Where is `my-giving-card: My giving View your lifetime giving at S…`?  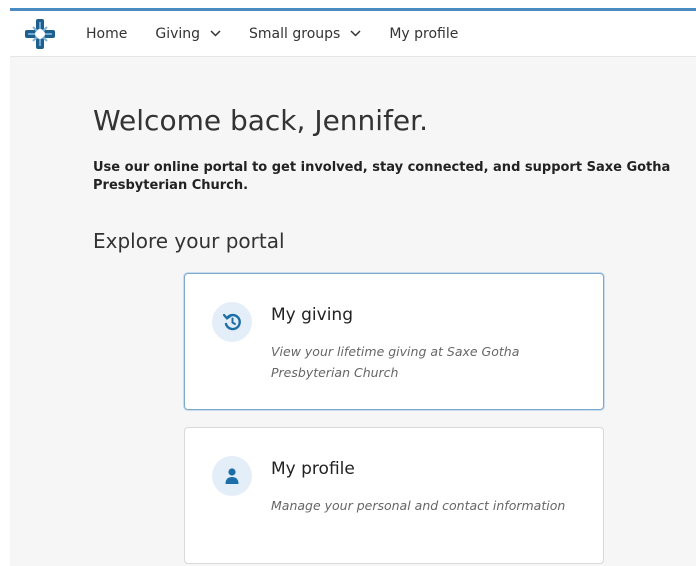 my-giving-card: My giving View your lifetime giving at S… is located at coordinates (394, 341).